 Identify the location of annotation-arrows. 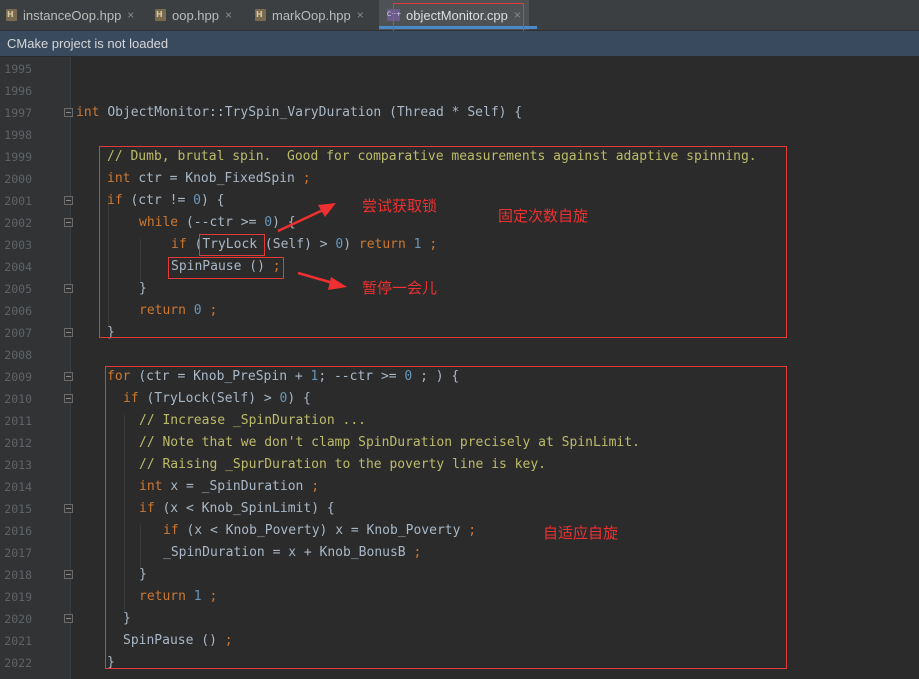
(312, 246).